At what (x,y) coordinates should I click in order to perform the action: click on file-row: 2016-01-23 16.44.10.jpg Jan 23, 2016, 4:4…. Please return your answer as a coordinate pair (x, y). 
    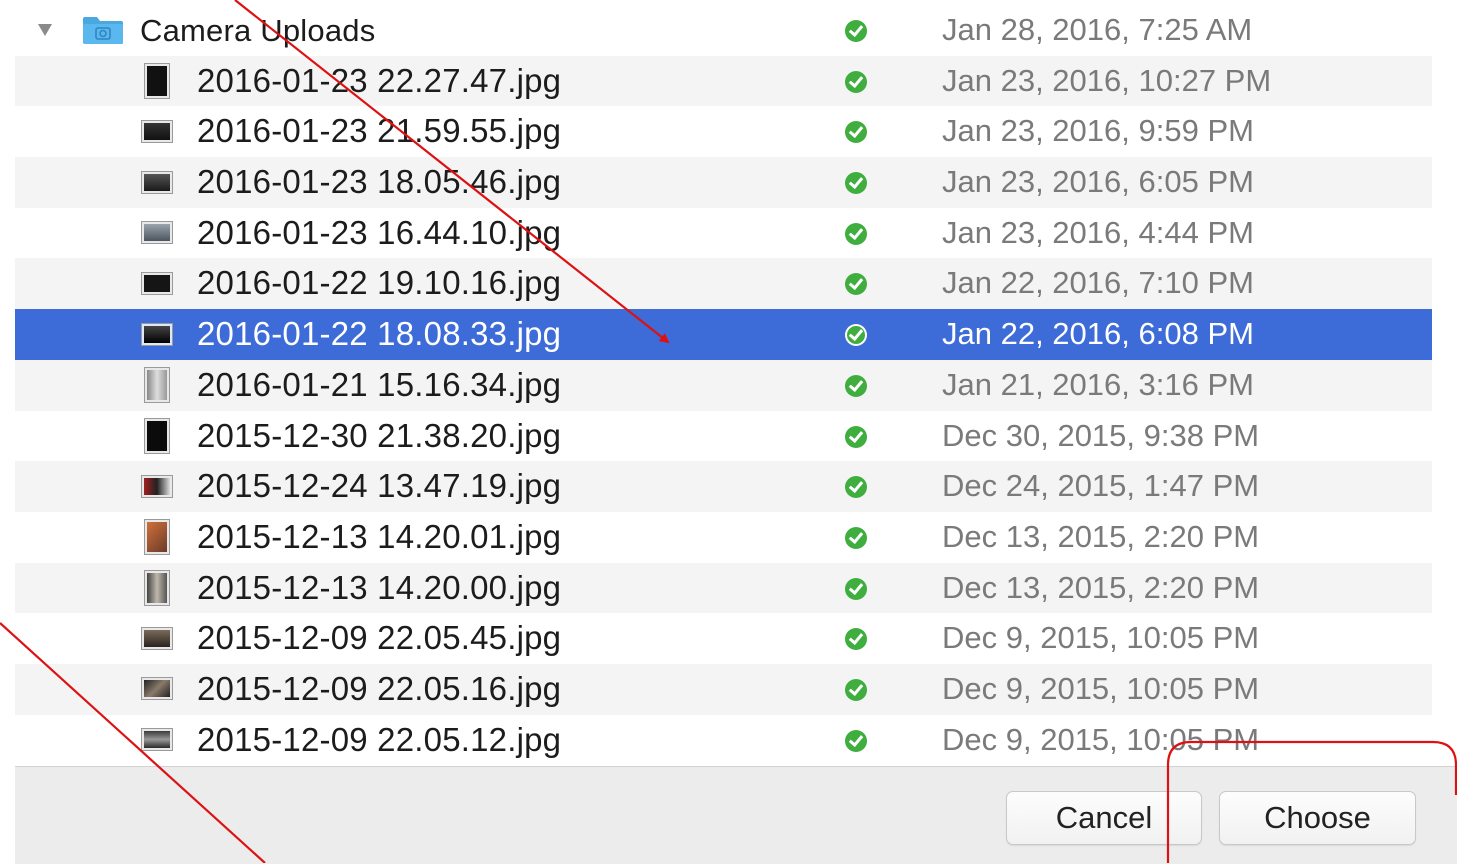
    Looking at the image, I should click on (728, 233).